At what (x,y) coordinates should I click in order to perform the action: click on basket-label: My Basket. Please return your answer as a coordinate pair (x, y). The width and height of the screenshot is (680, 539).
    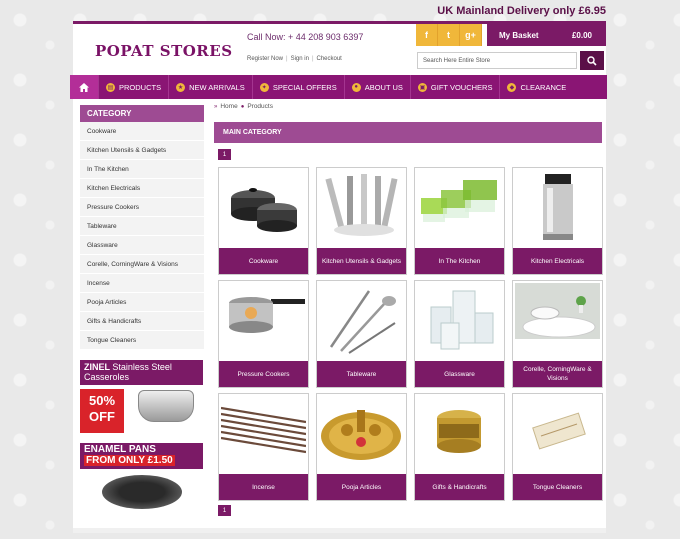
    Looking at the image, I should click on (519, 35).